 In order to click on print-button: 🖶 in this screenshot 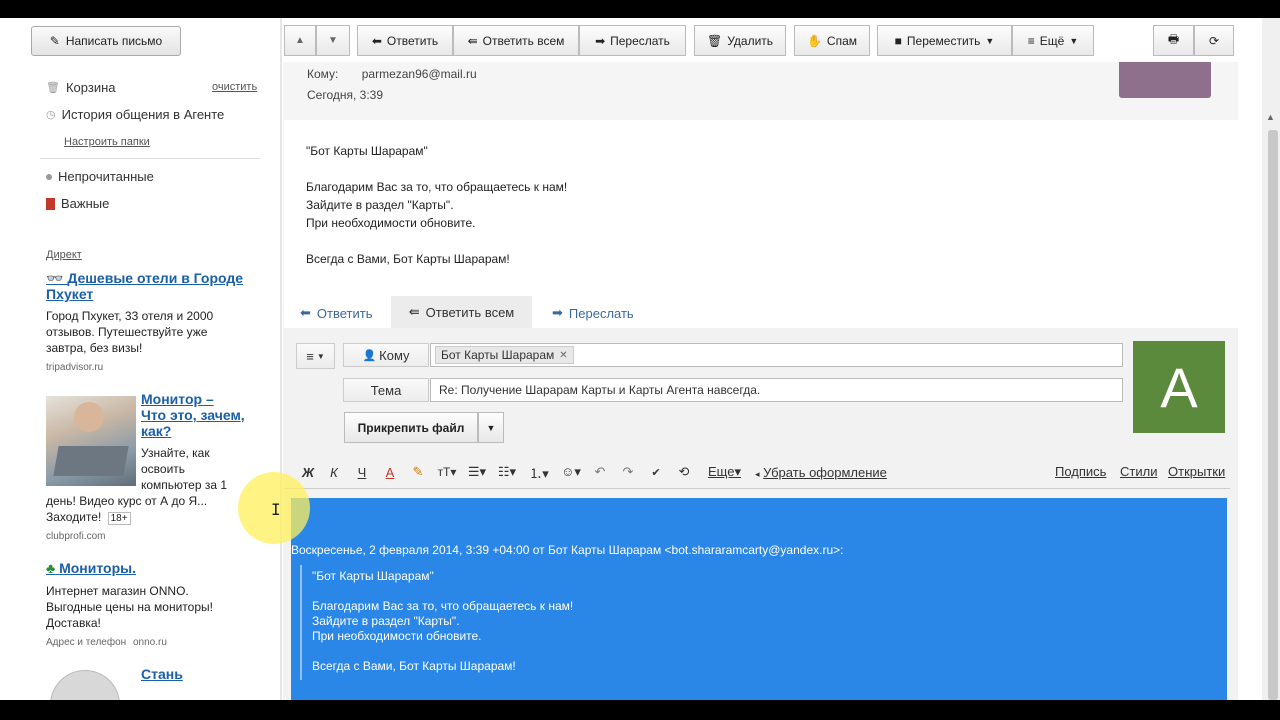, I will do `click(1173, 40)`.